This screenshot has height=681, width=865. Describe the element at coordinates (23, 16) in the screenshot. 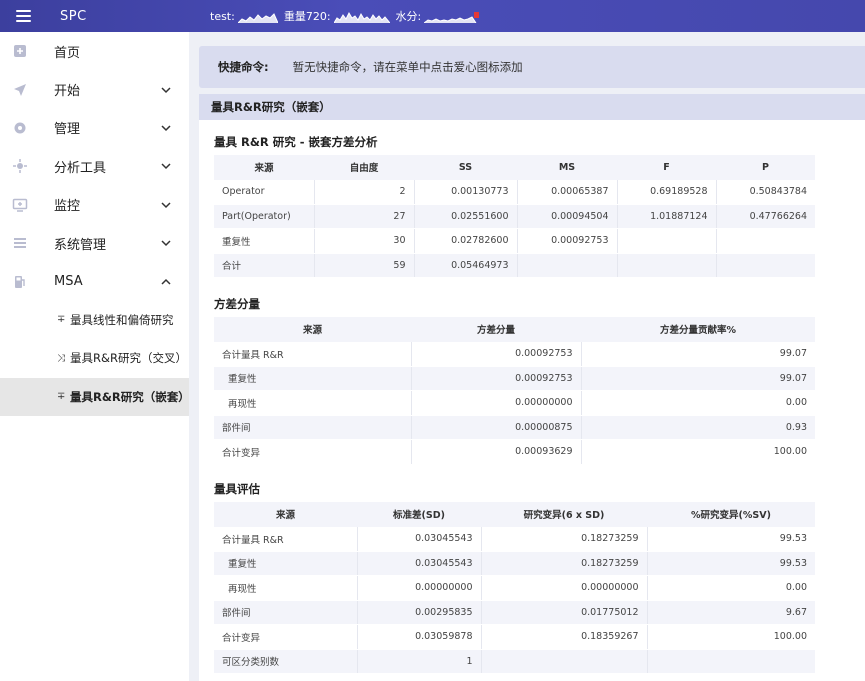

I see `menu-toggle-icon` at that location.